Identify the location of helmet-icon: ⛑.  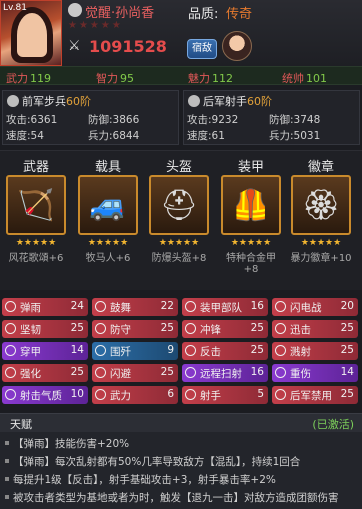
(179, 205).